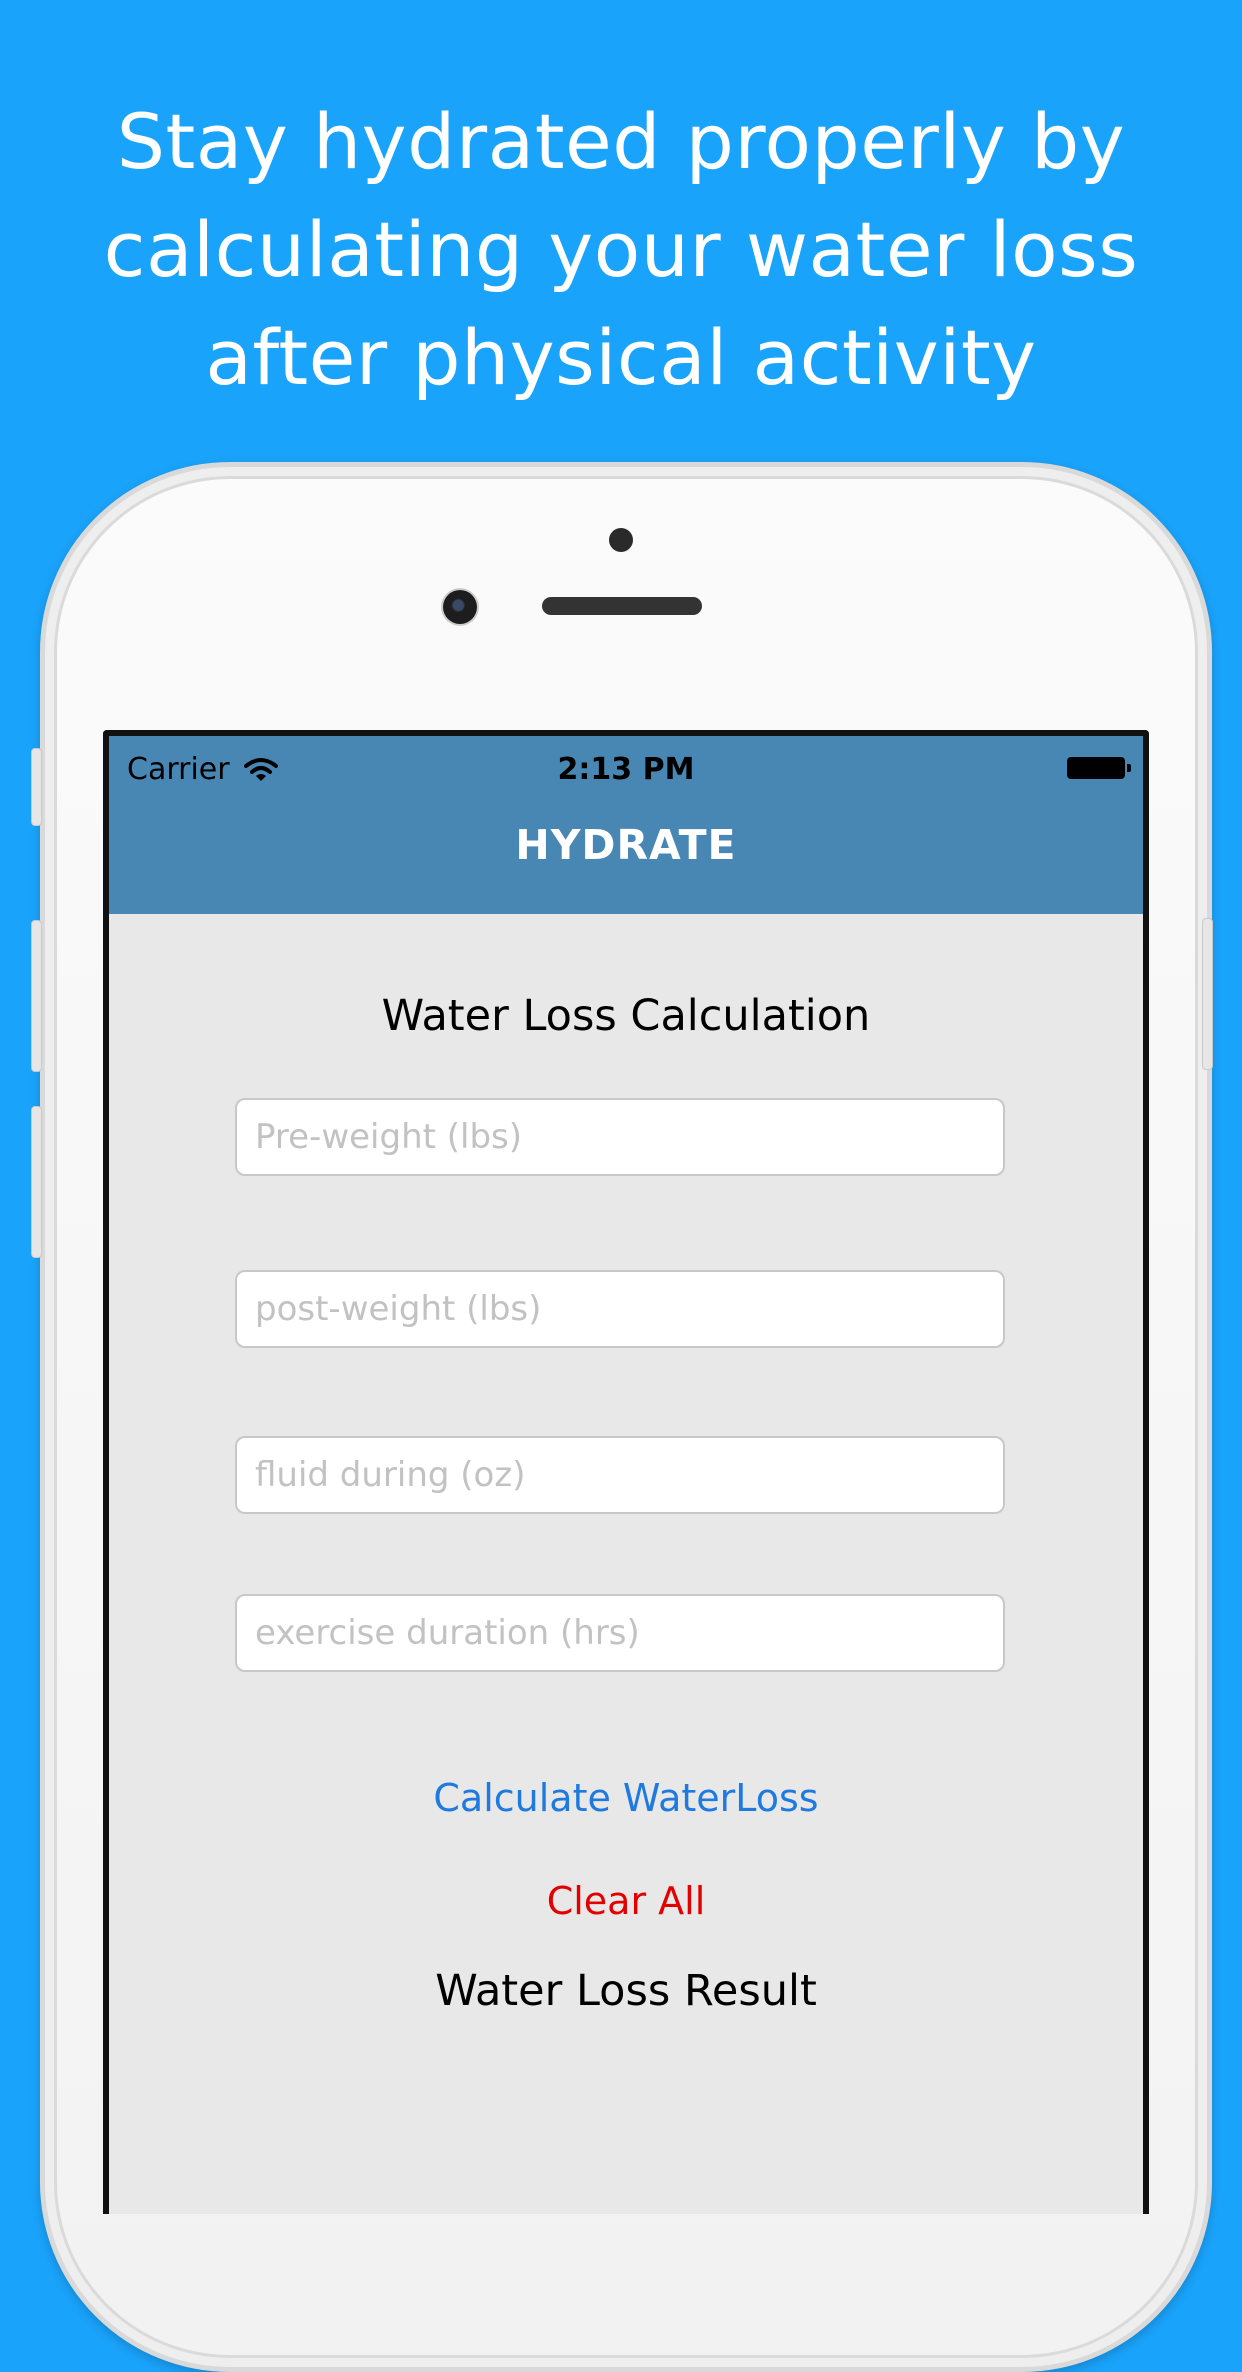  I want to click on promo-headline-line-2: calculating your water loss, so click(621, 249).